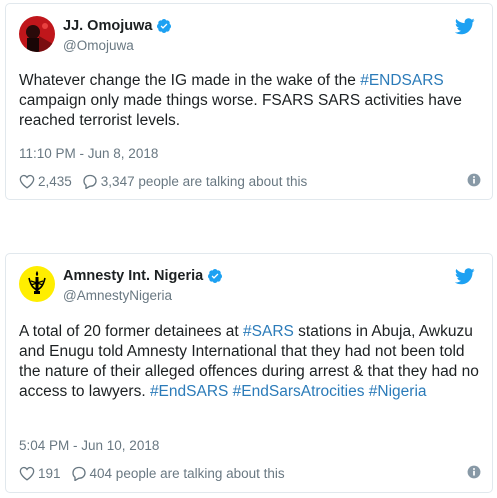 Image resolution: width=497 pixels, height=498 pixels. I want to click on display-name: Amnesty Int. Nigeria, so click(143, 276).